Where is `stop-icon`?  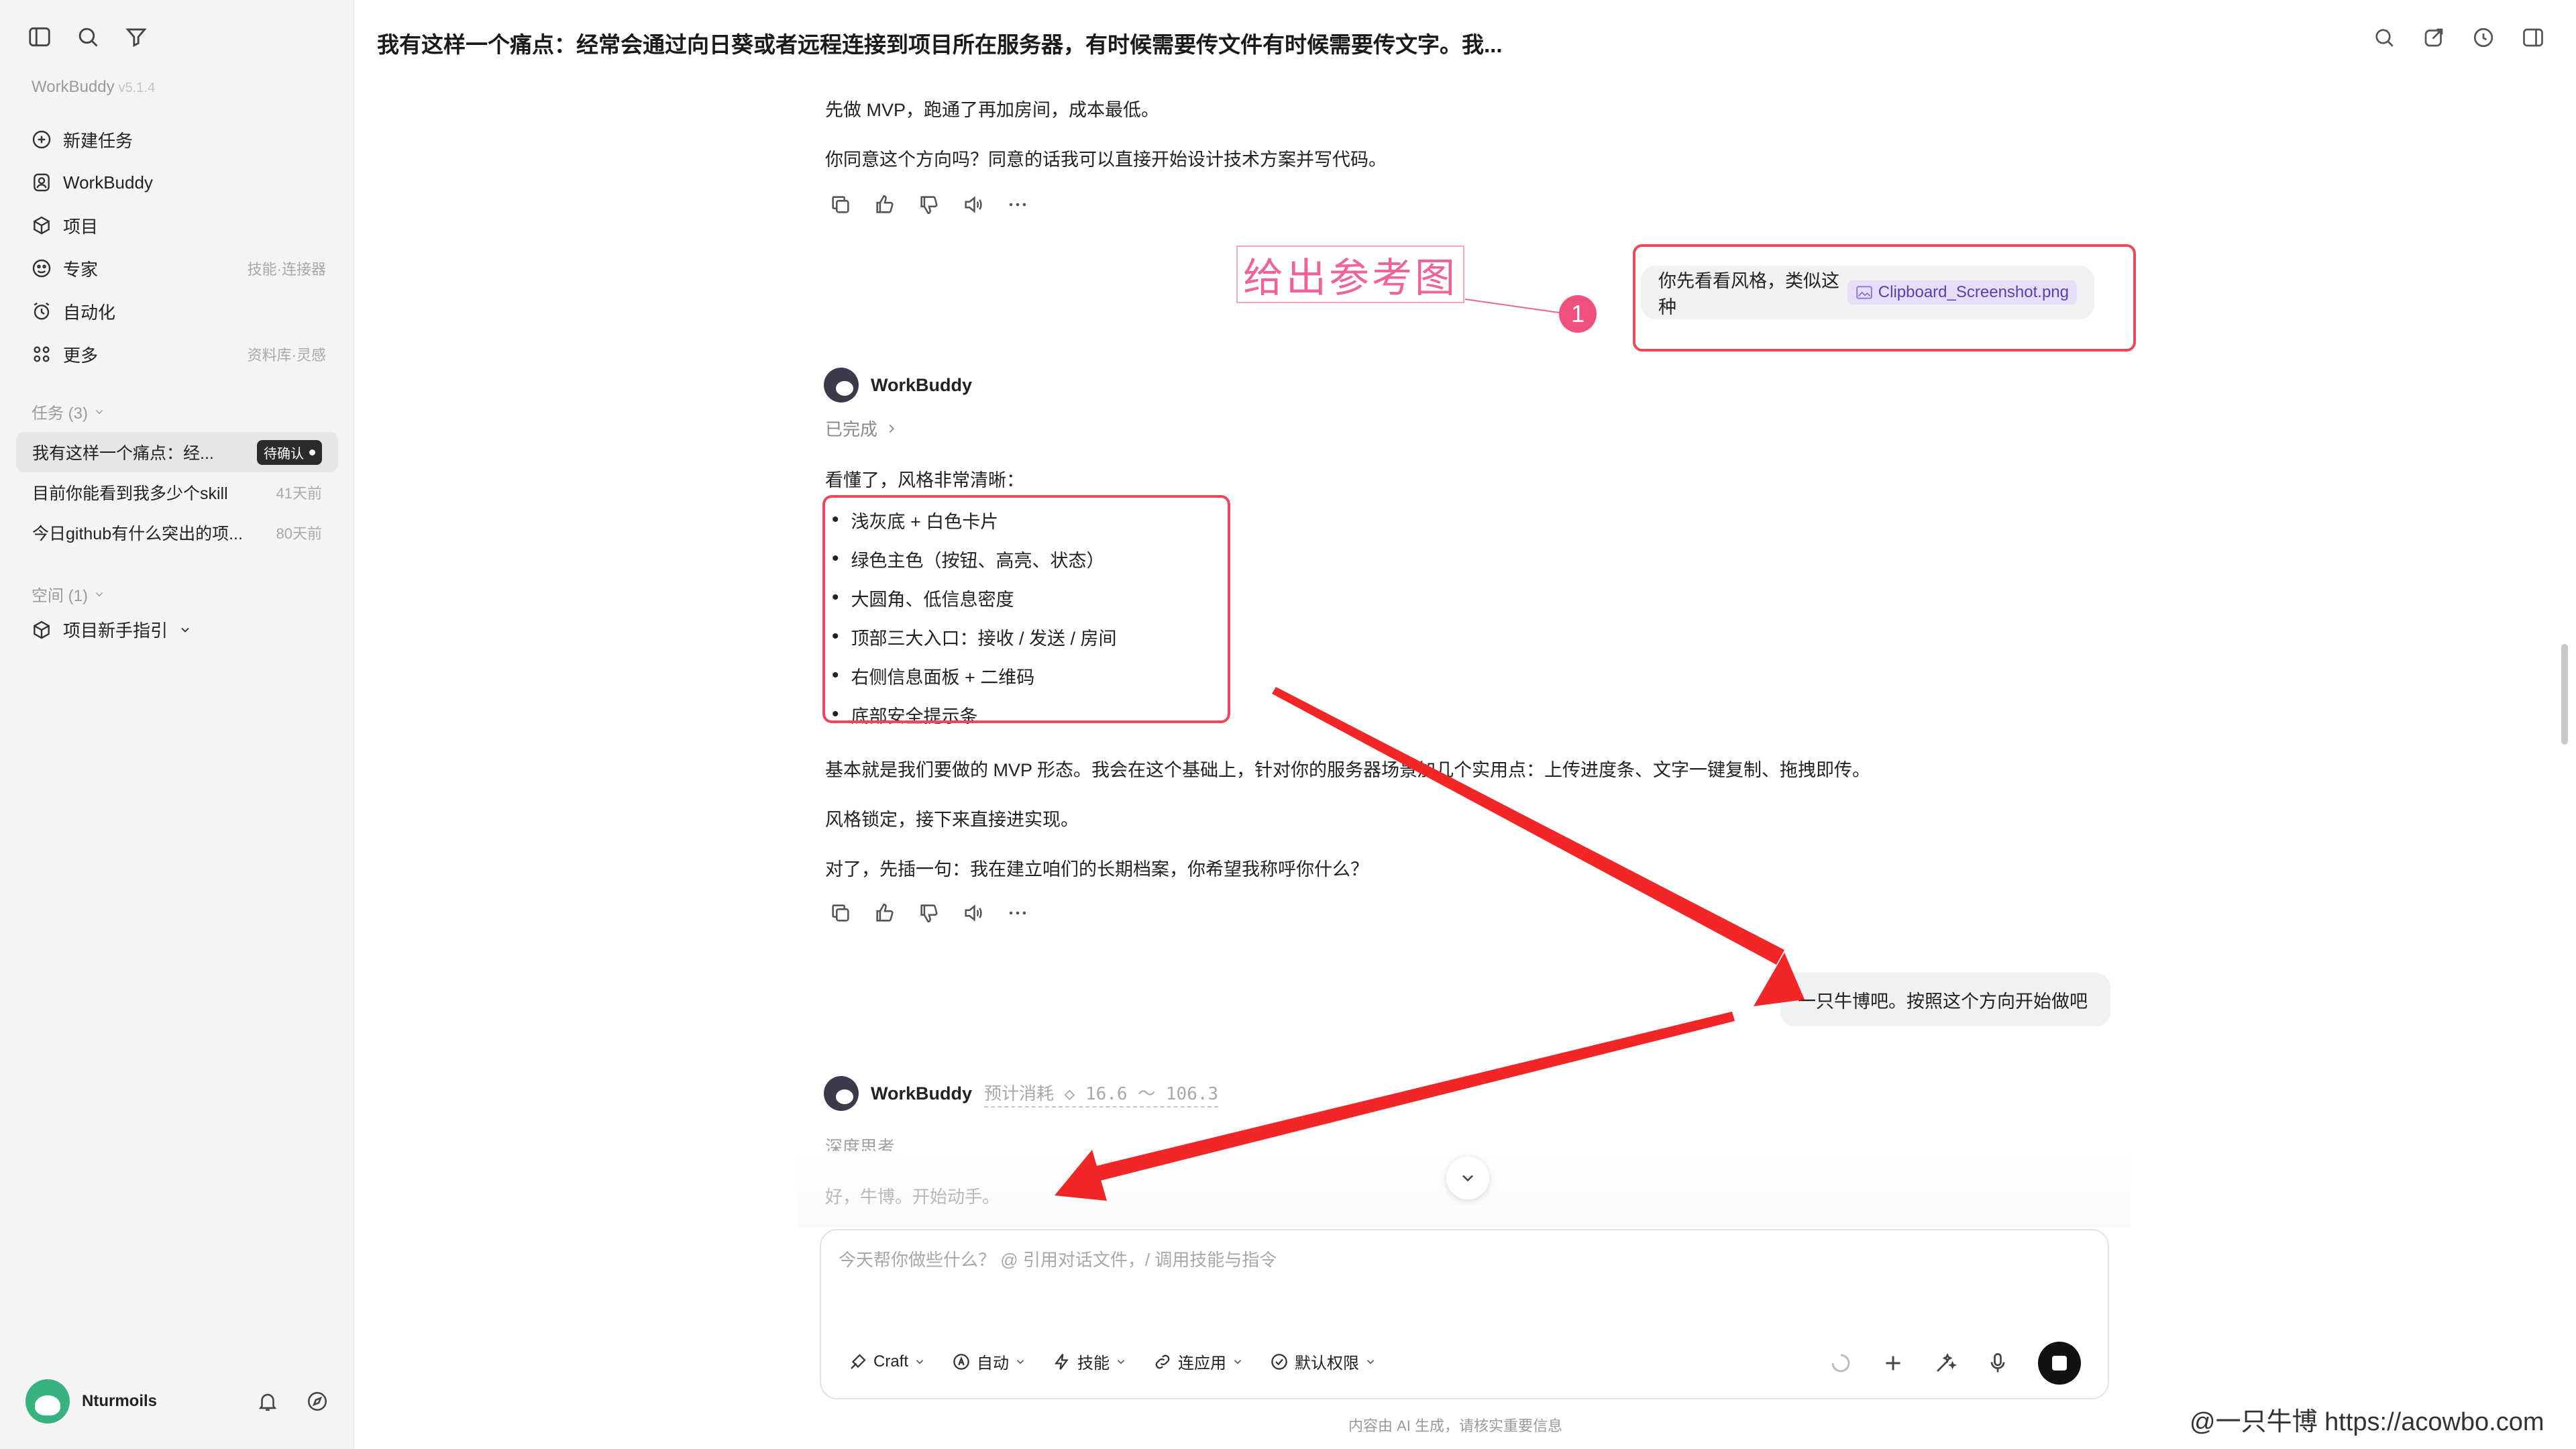
stop-icon is located at coordinates (2059, 1363).